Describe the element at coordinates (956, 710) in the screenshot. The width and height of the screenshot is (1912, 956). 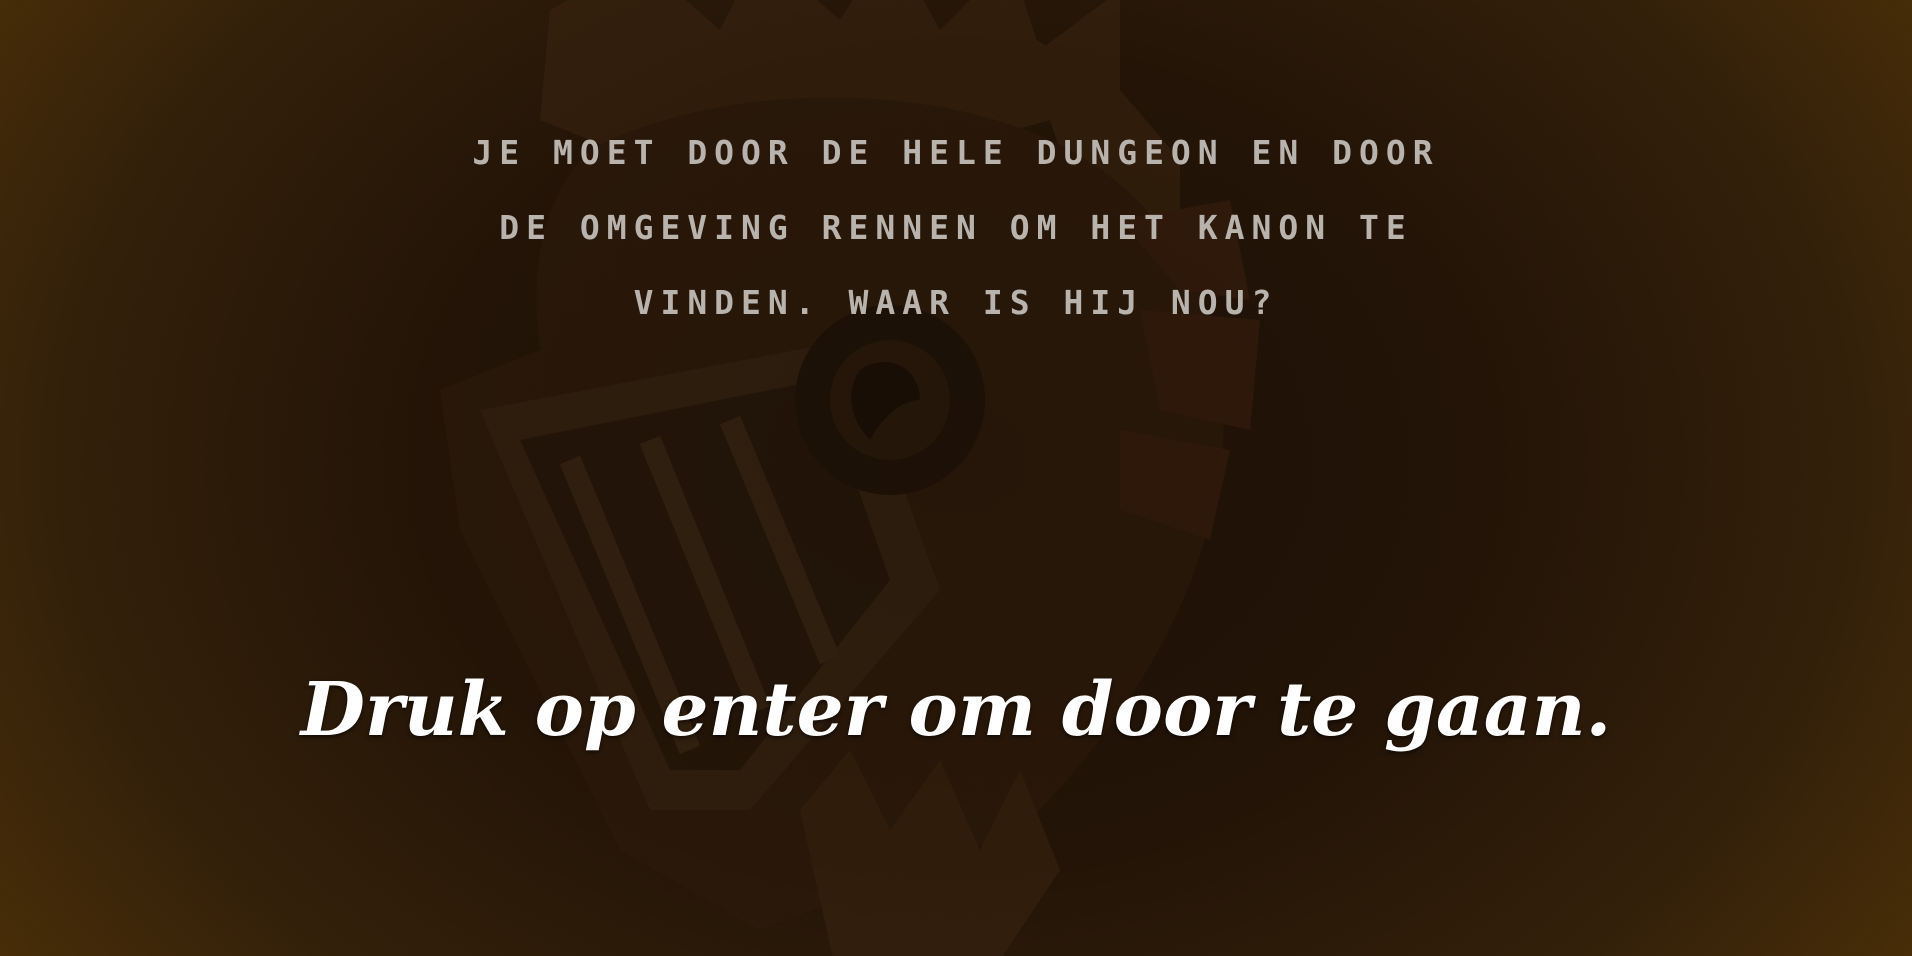
I see `continue-prompt: Druk op enter om door te gaan.` at that location.